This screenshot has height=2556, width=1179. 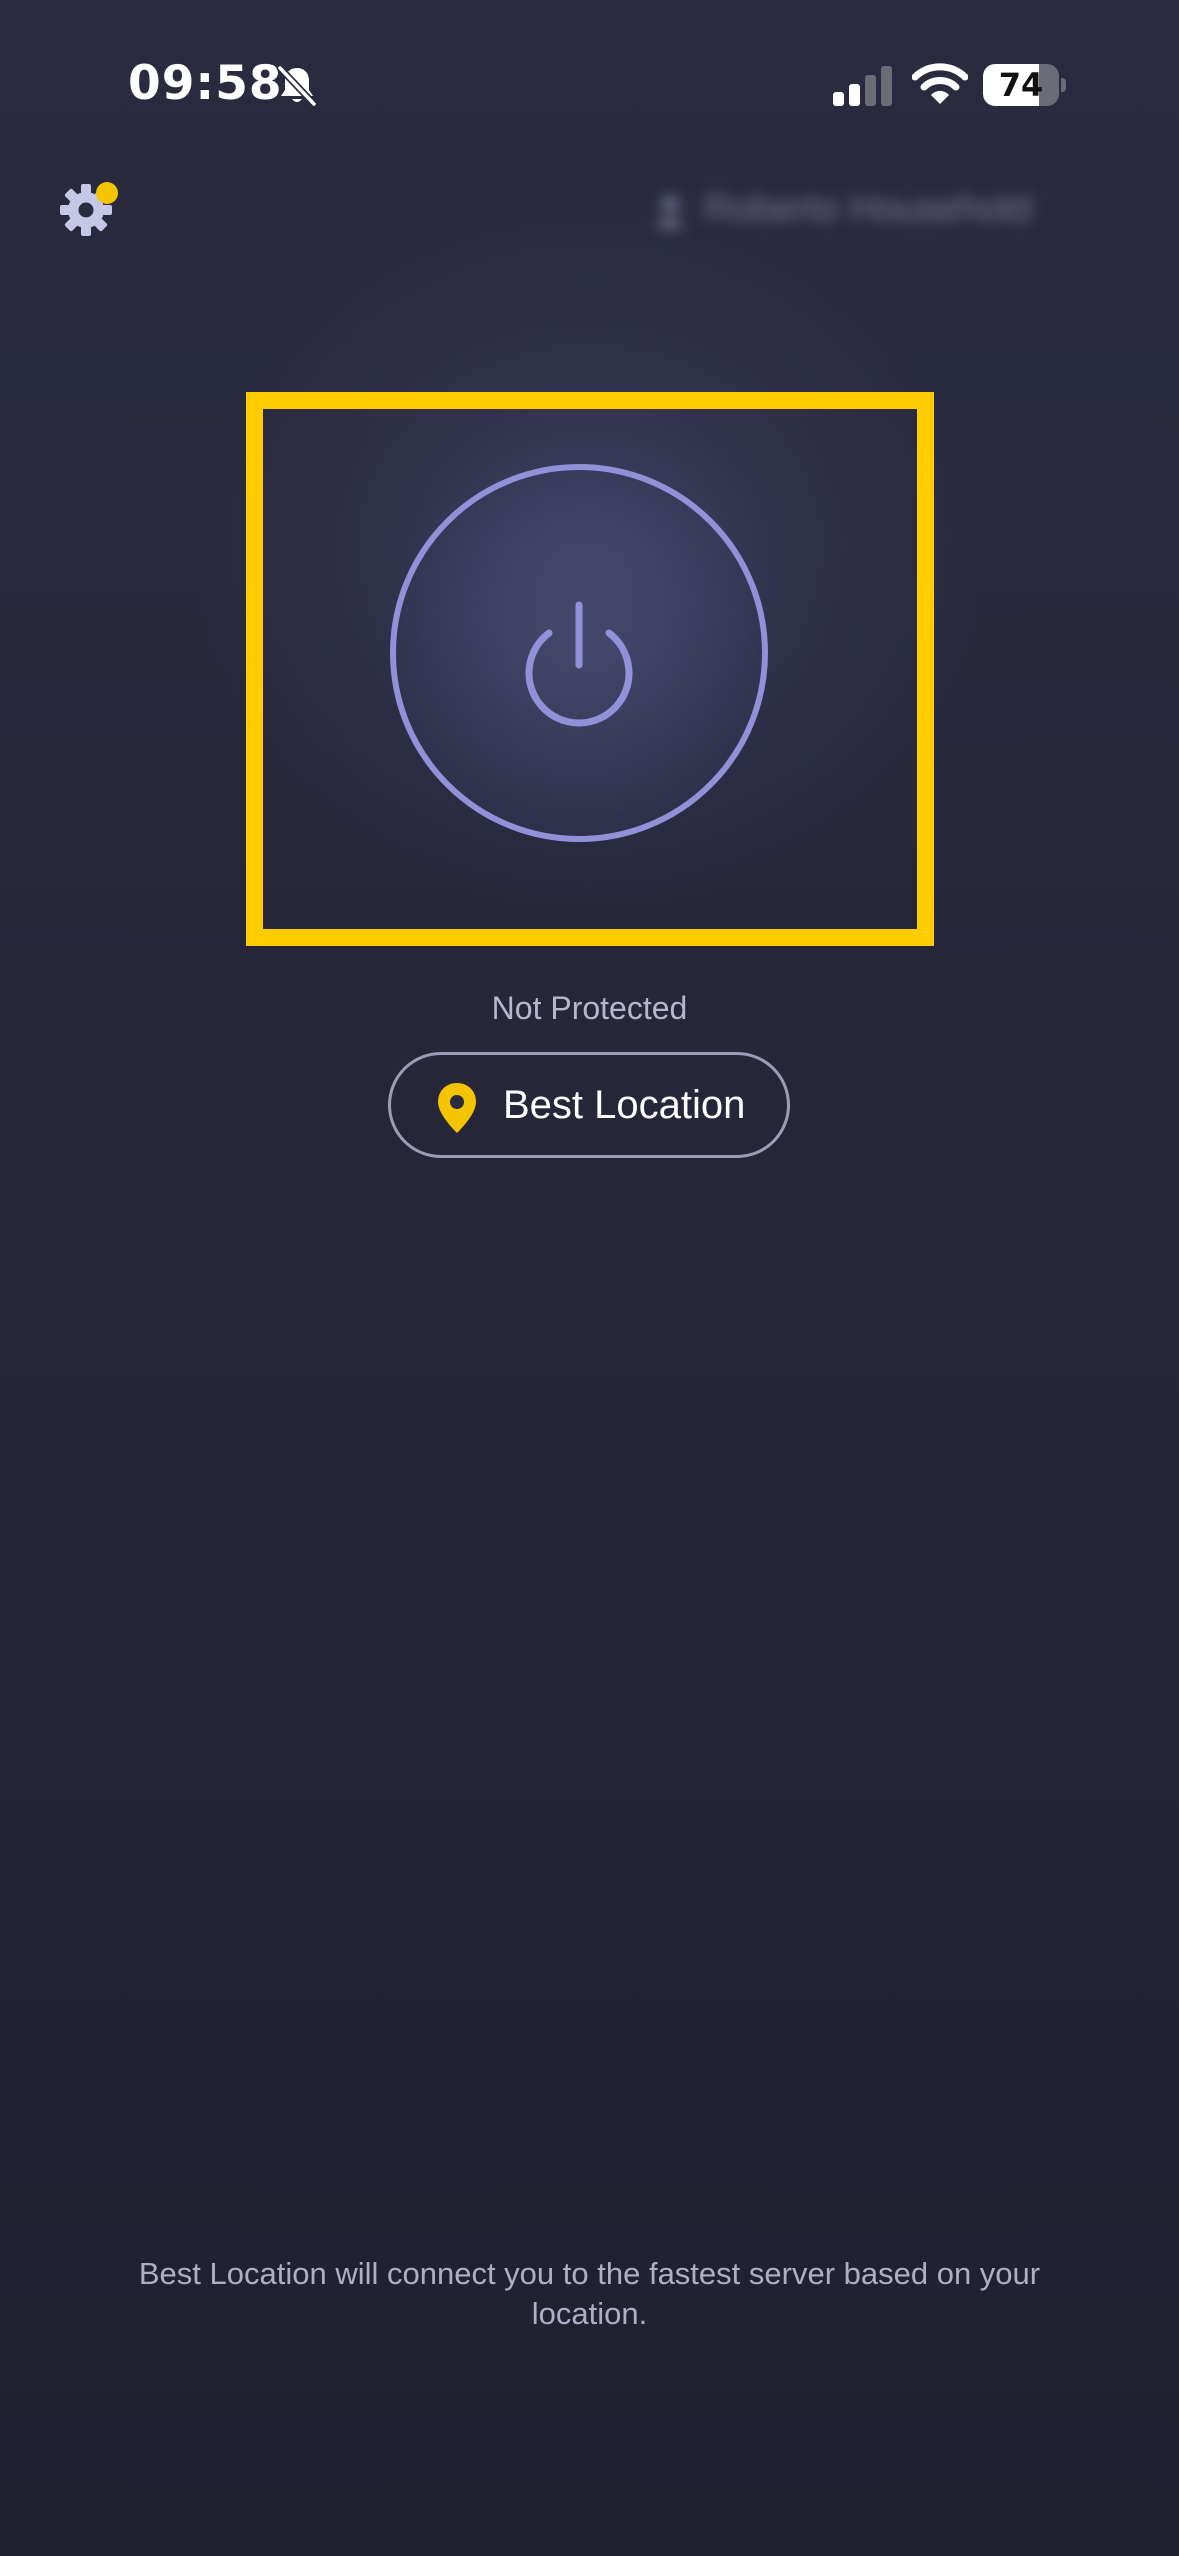 I want to click on settings-button, so click(x=90, y=210).